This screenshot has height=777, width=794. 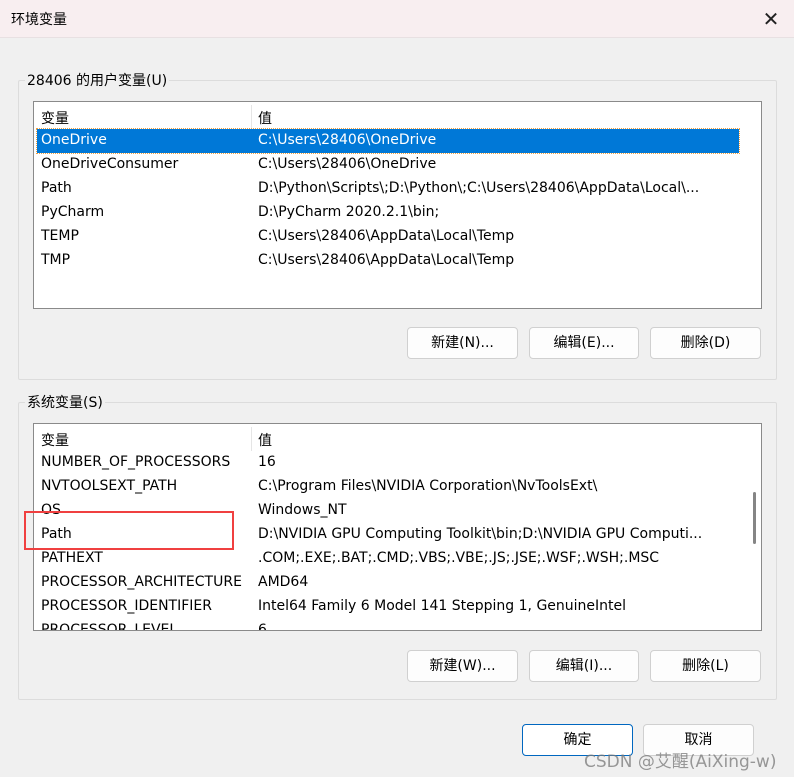 I want to click on variable-value: 16, so click(x=267, y=462).